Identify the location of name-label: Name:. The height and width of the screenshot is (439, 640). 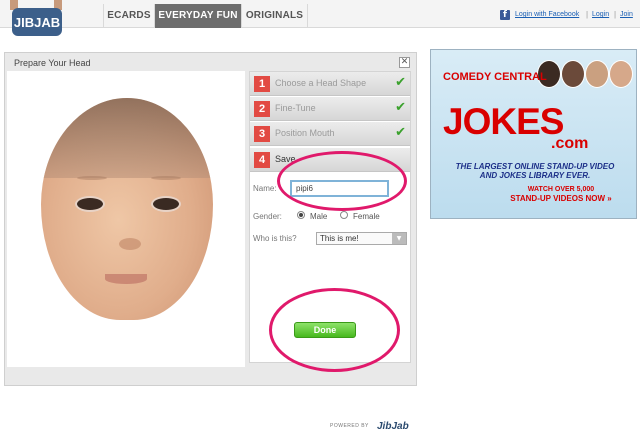
(265, 188).